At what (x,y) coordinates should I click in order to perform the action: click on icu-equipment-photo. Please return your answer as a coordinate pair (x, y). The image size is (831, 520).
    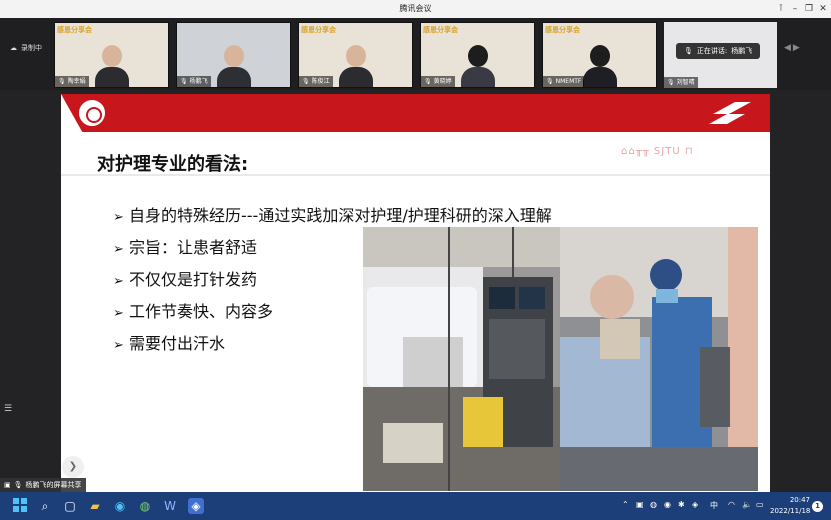
    Looking at the image, I should click on (461, 359).